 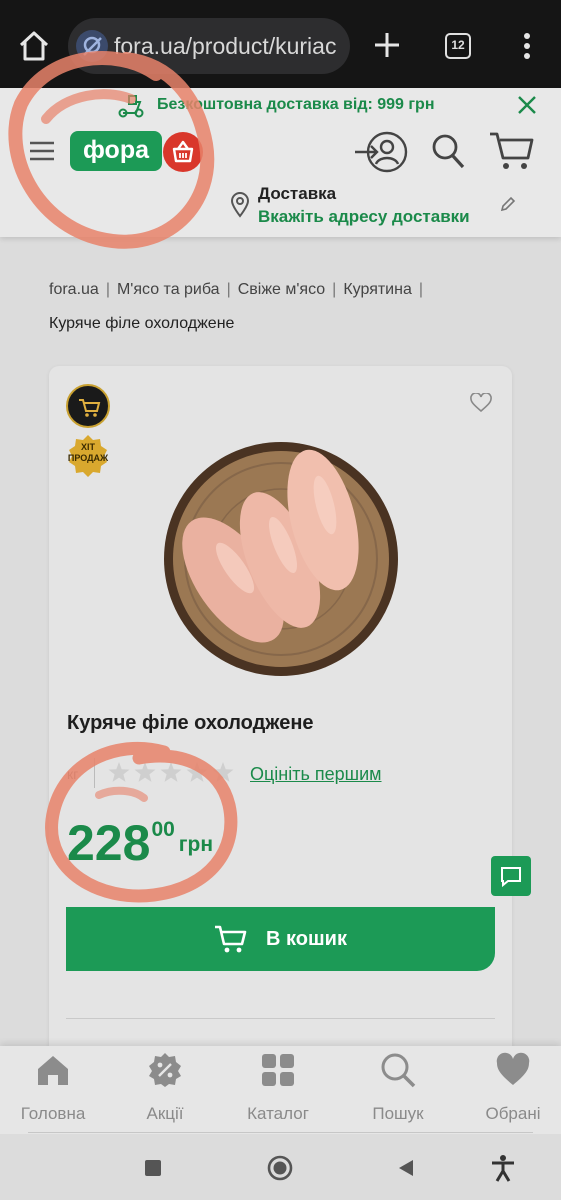 What do you see at coordinates (381, 152) in the screenshot?
I see `login-icon` at bounding box center [381, 152].